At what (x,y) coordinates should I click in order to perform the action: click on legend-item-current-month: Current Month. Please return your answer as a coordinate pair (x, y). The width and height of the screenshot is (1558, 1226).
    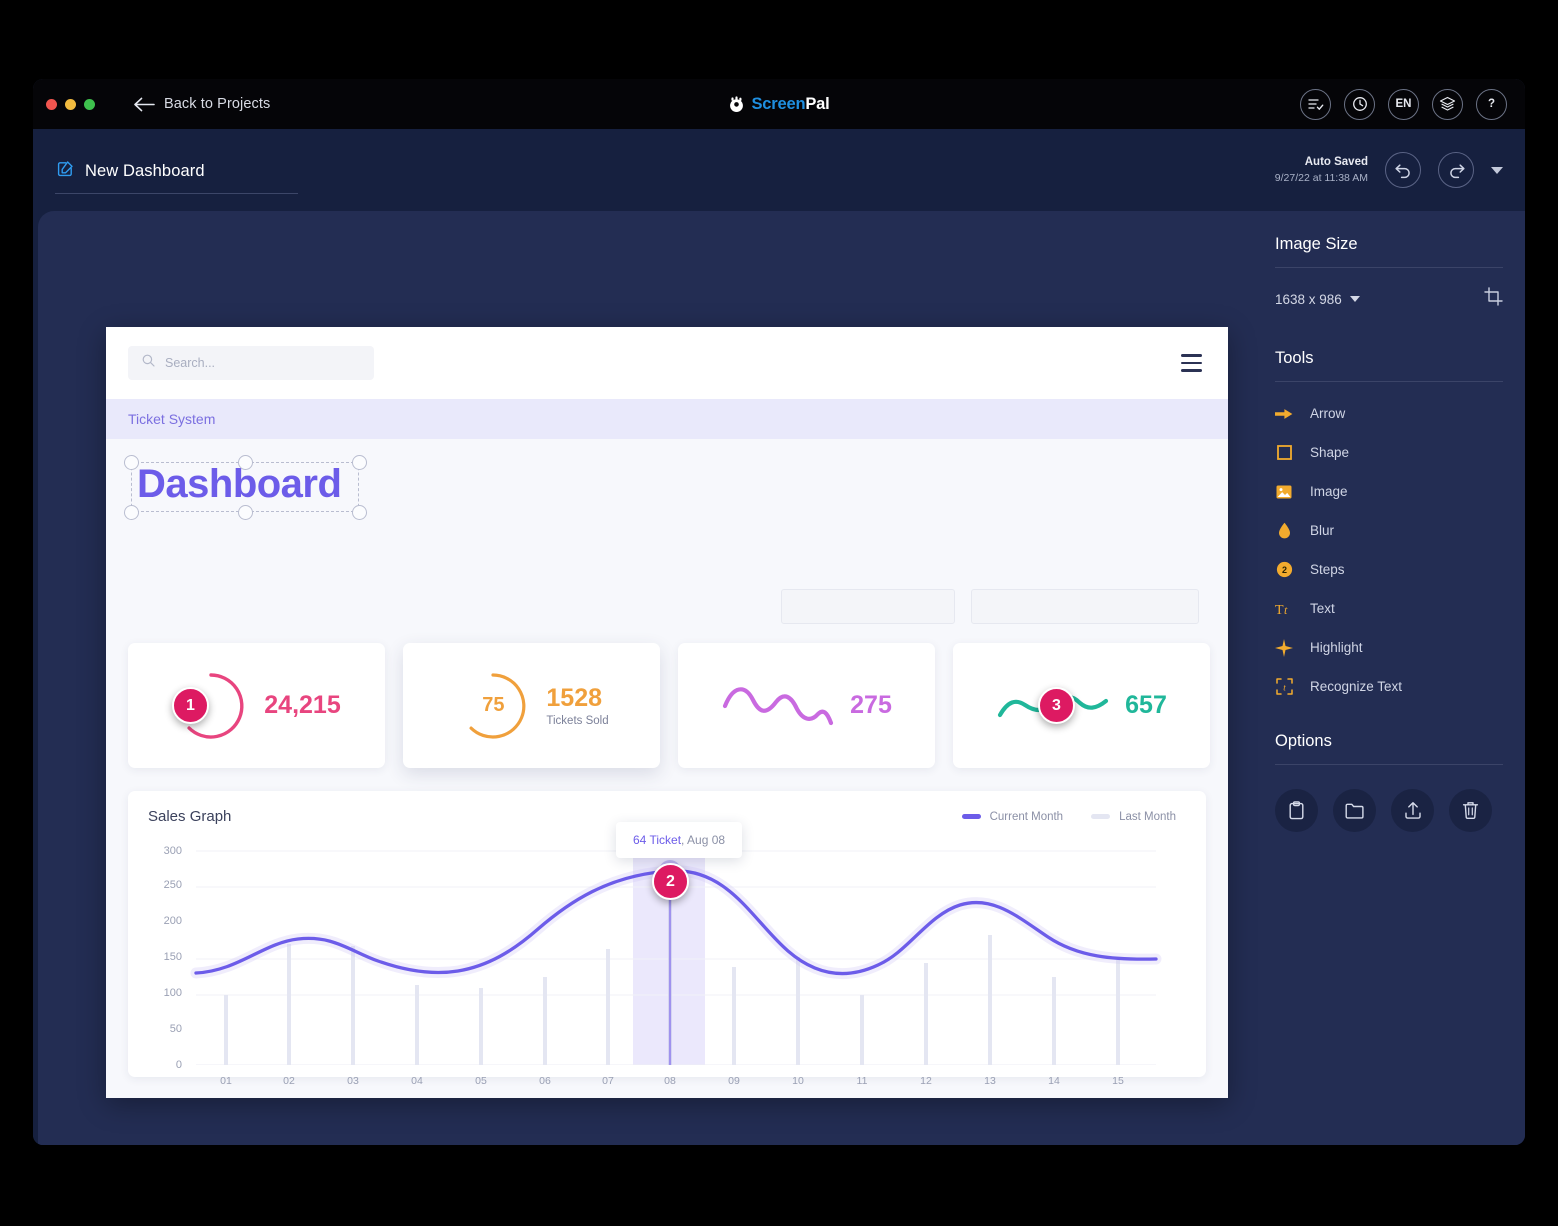
    Looking at the image, I should click on (1012, 816).